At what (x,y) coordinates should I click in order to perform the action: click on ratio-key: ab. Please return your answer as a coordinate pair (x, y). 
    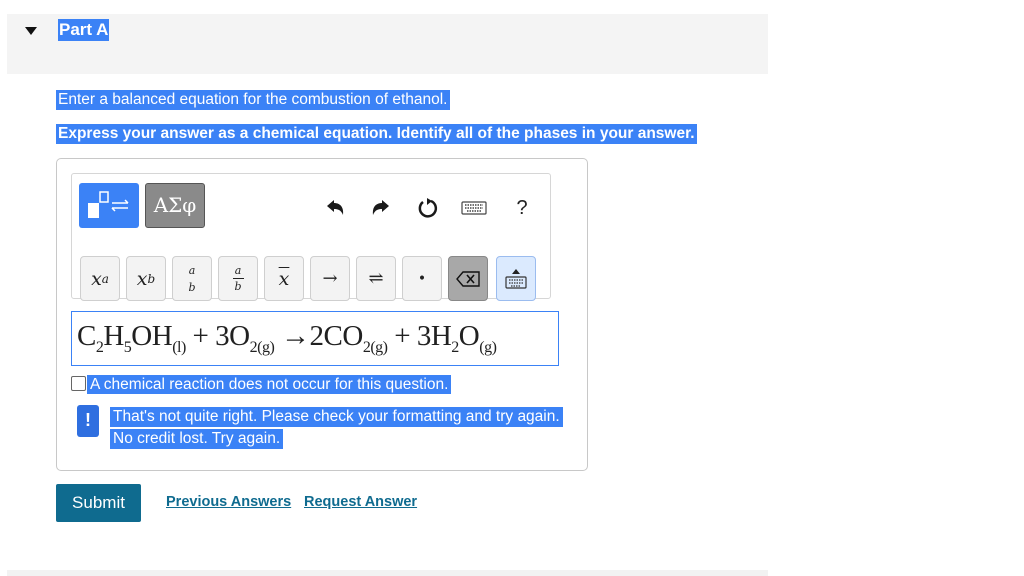
    Looking at the image, I should click on (238, 278).